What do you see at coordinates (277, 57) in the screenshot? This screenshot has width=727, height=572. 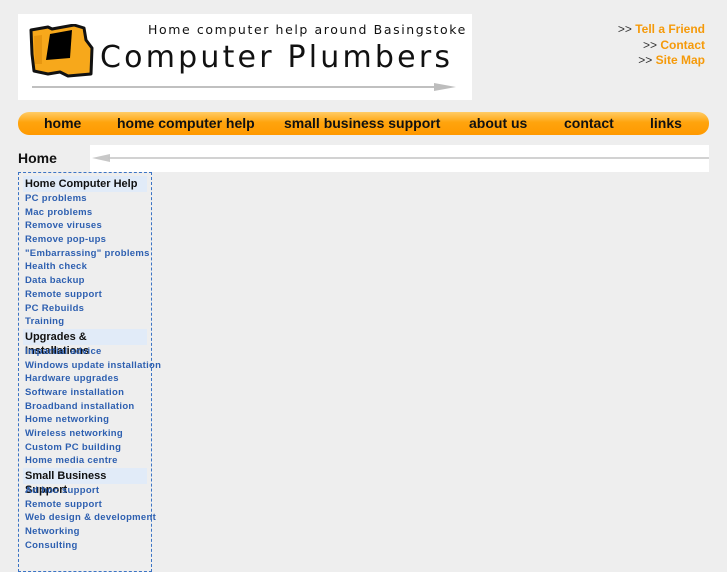 I see `site-brand-name: Computer Plumbers` at bounding box center [277, 57].